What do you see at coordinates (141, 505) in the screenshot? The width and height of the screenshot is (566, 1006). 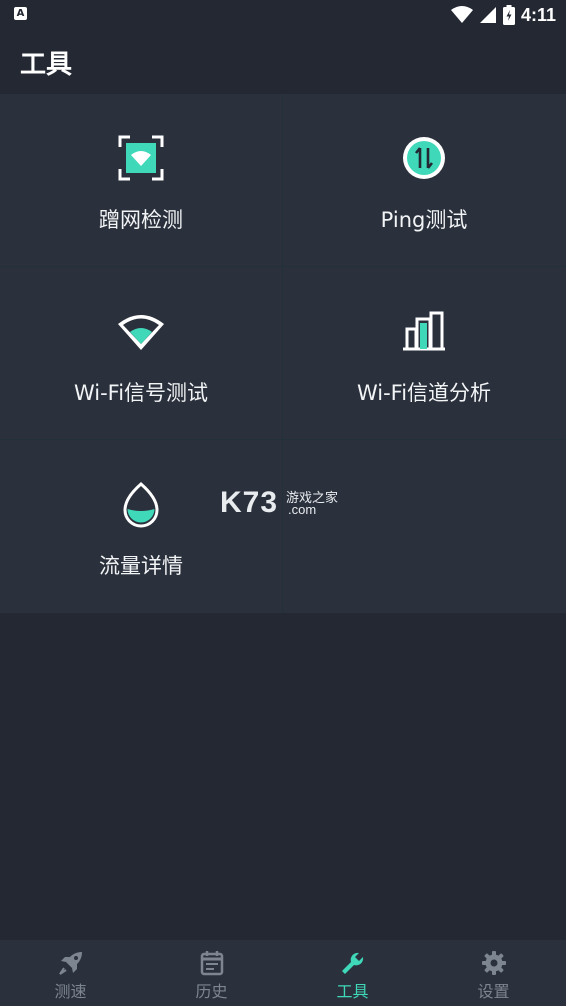 I see `data-drop-icon` at bounding box center [141, 505].